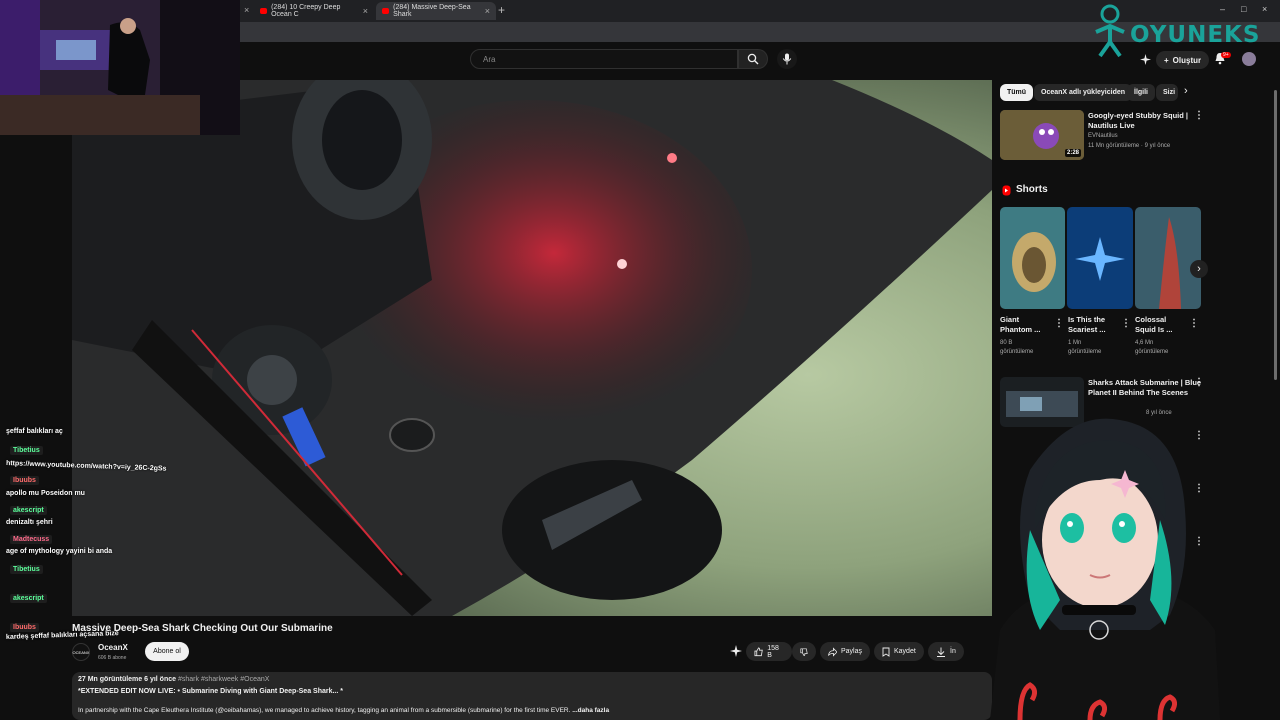  I want to click on chip-related: İlgili, so click(1141, 92).